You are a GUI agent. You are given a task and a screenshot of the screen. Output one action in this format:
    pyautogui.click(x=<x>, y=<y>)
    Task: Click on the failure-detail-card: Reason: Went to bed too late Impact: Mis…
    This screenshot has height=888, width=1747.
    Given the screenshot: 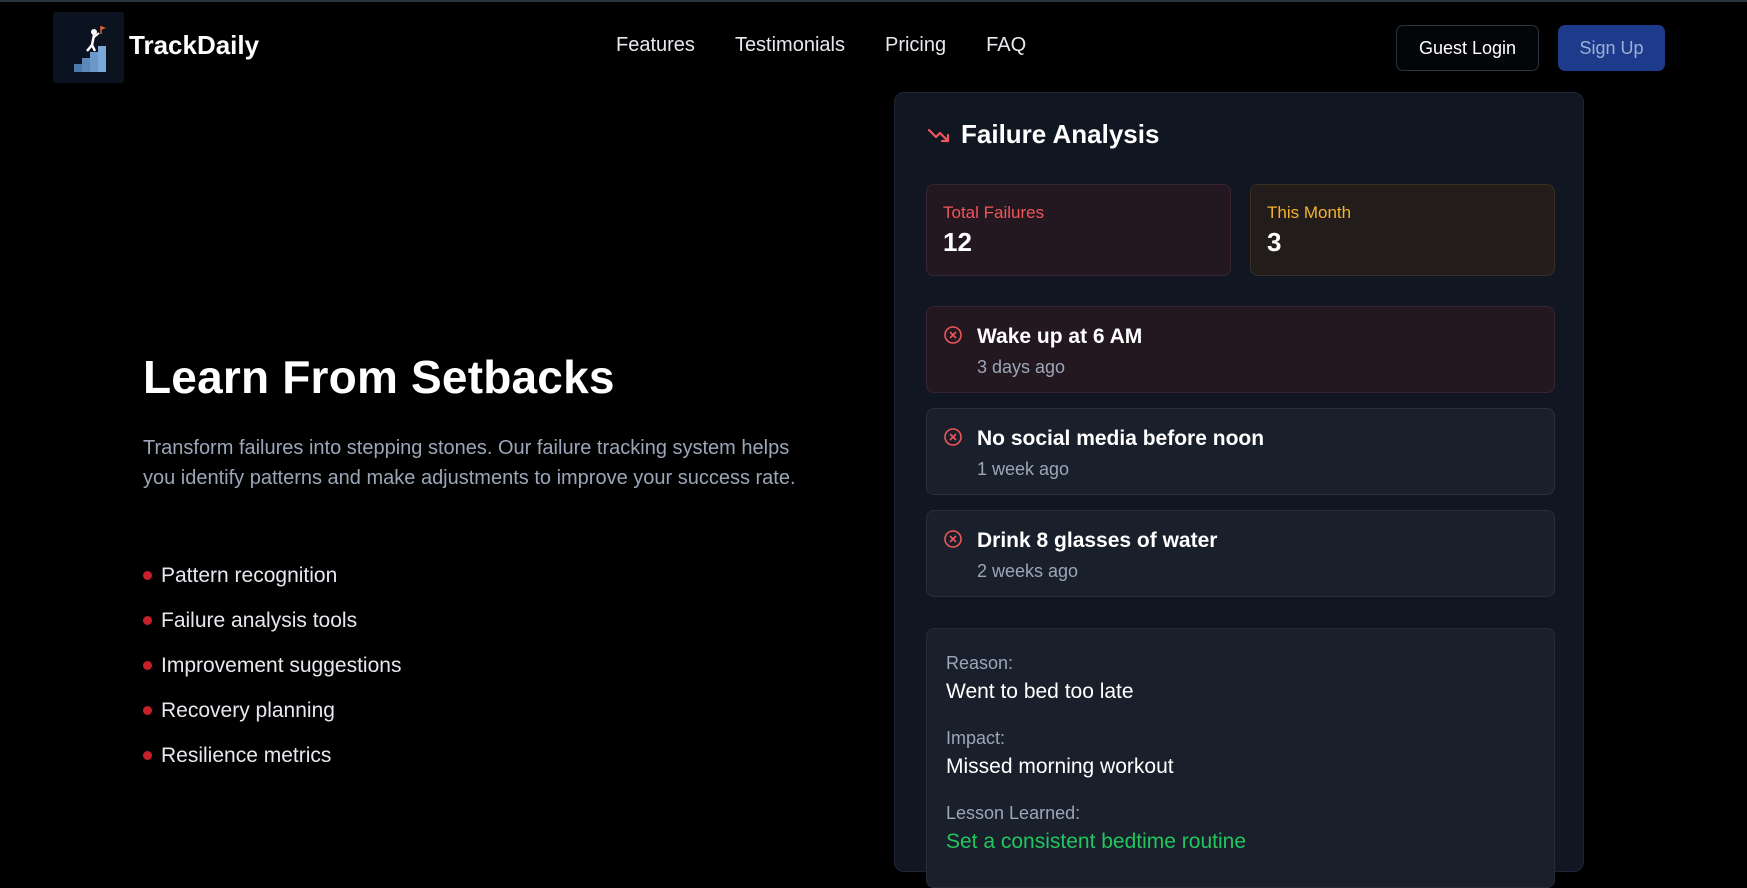 What is the action you would take?
    pyautogui.click(x=1240, y=758)
    